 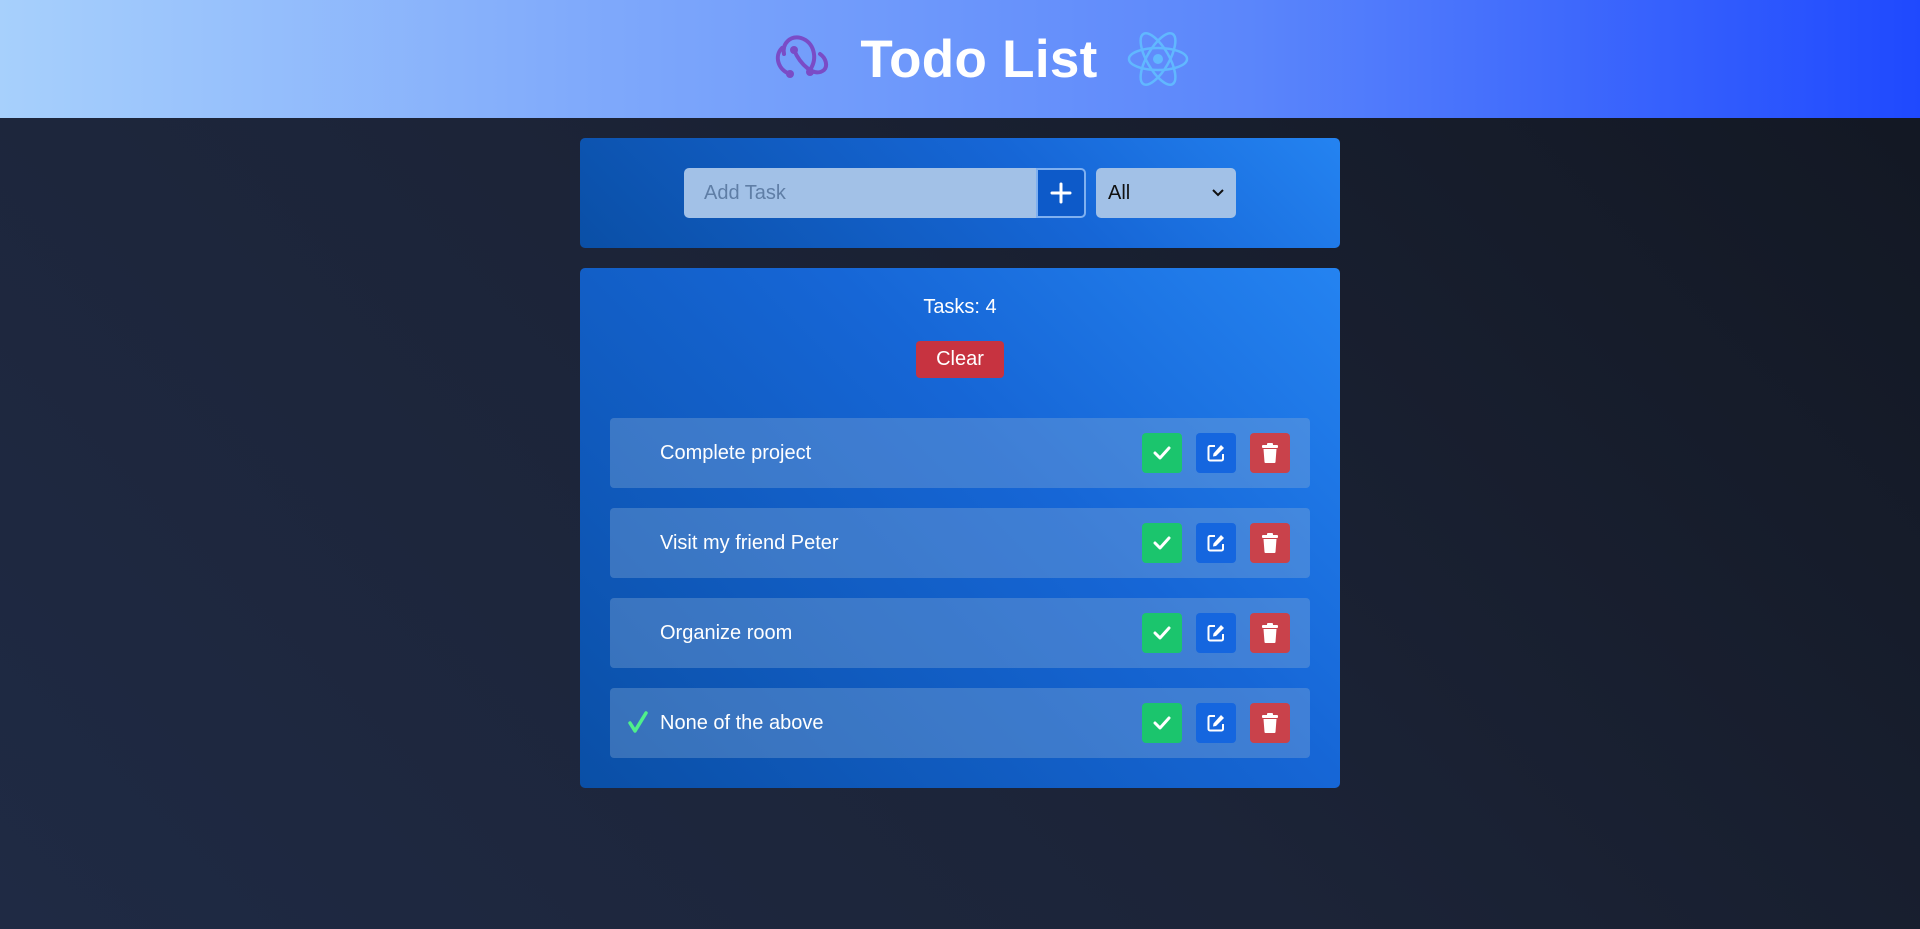 I want to click on task-item: None of the above, so click(x=960, y=723).